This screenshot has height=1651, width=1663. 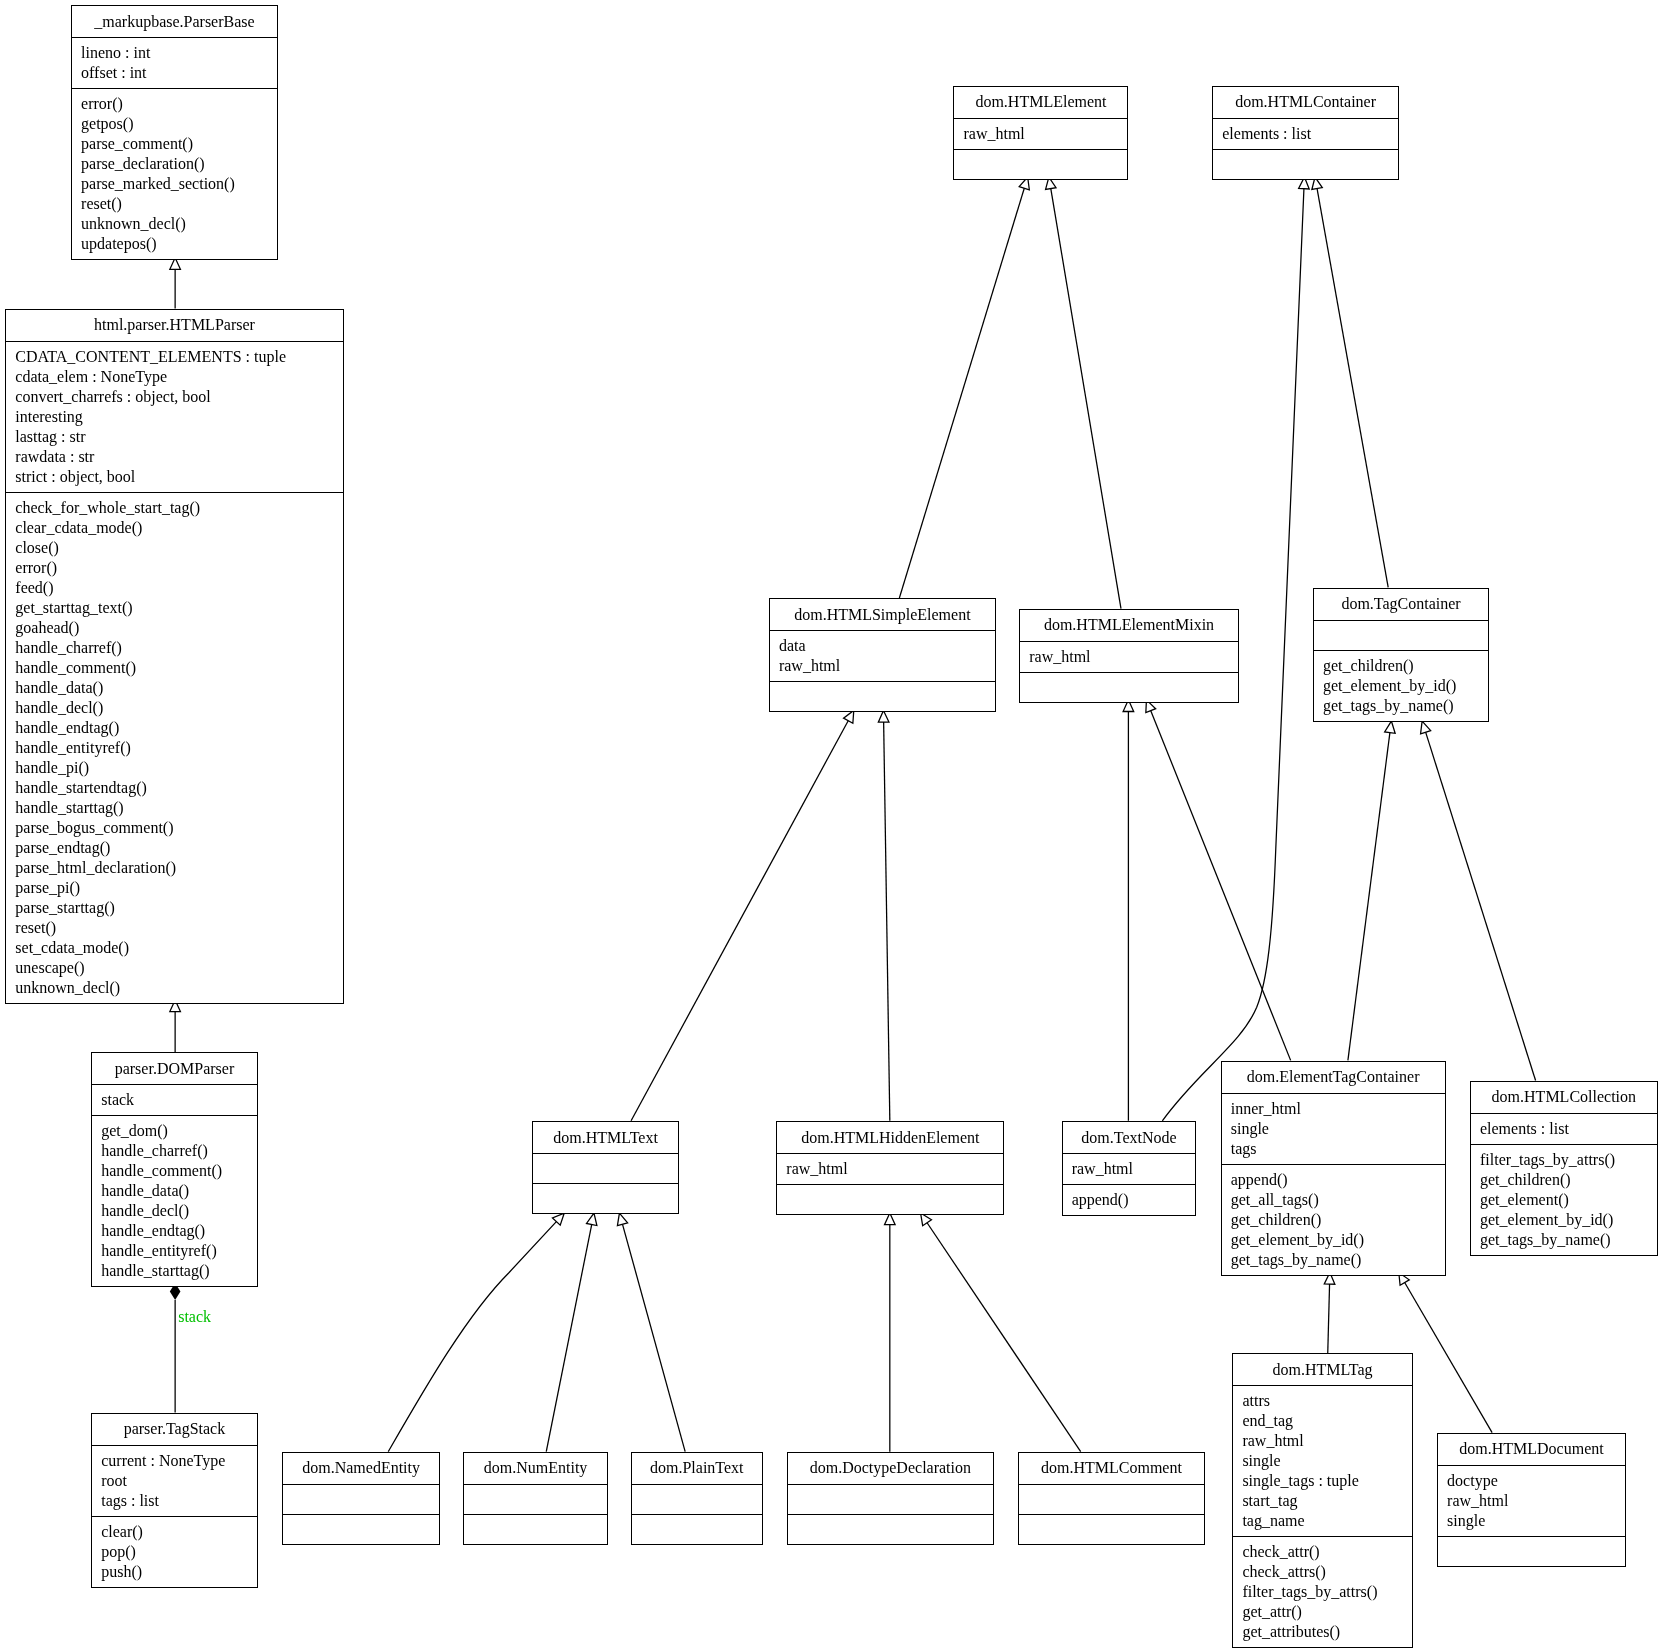 I want to click on method-text: filter_tags_by_attrs(), so click(x=1310, y=1592).